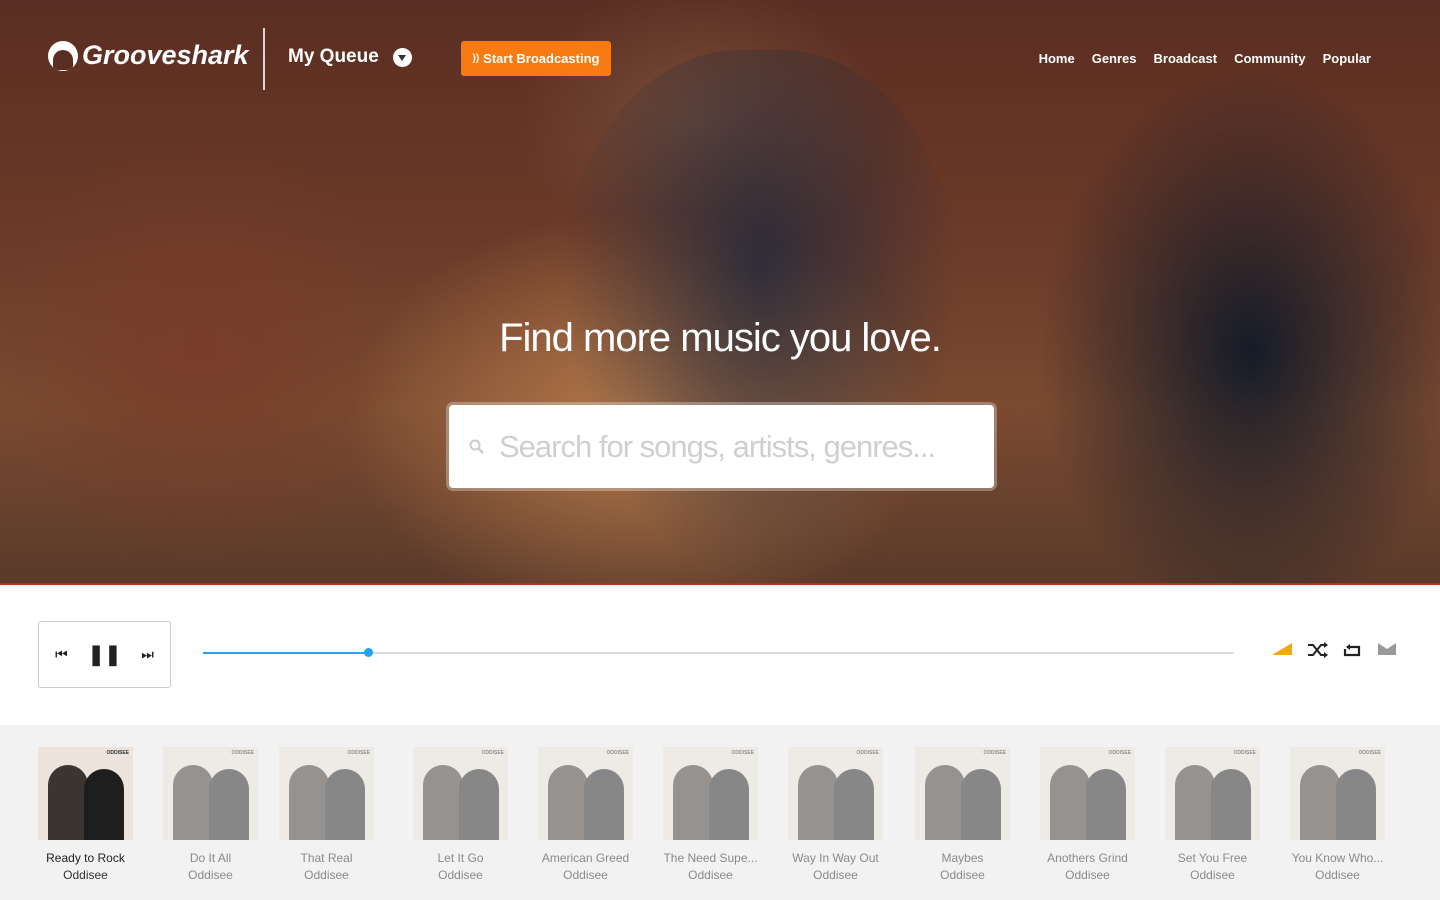  I want to click on logo: Grooveshark, so click(148, 55).